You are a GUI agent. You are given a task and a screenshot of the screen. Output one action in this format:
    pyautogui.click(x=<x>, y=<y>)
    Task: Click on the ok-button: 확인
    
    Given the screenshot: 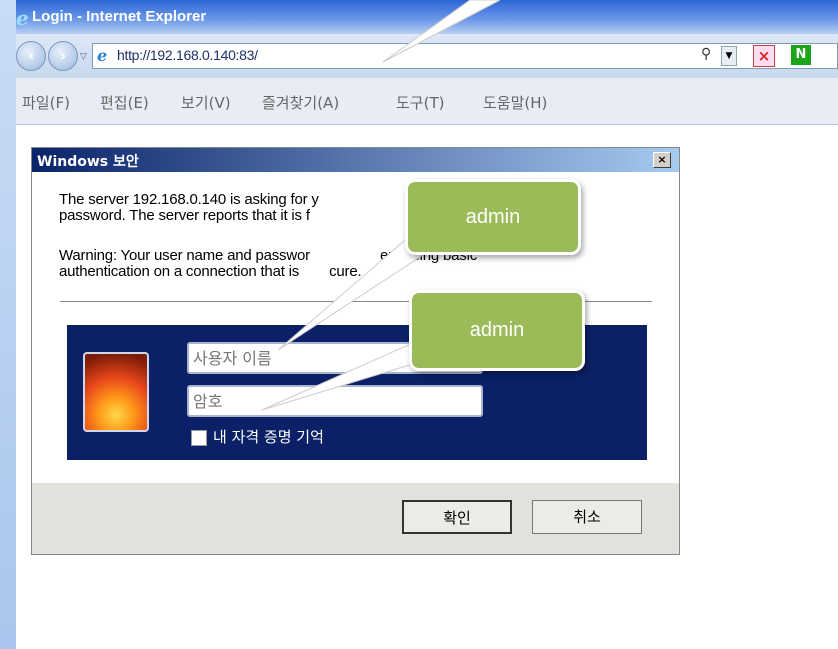 What is the action you would take?
    pyautogui.click(x=457, y=517)
    